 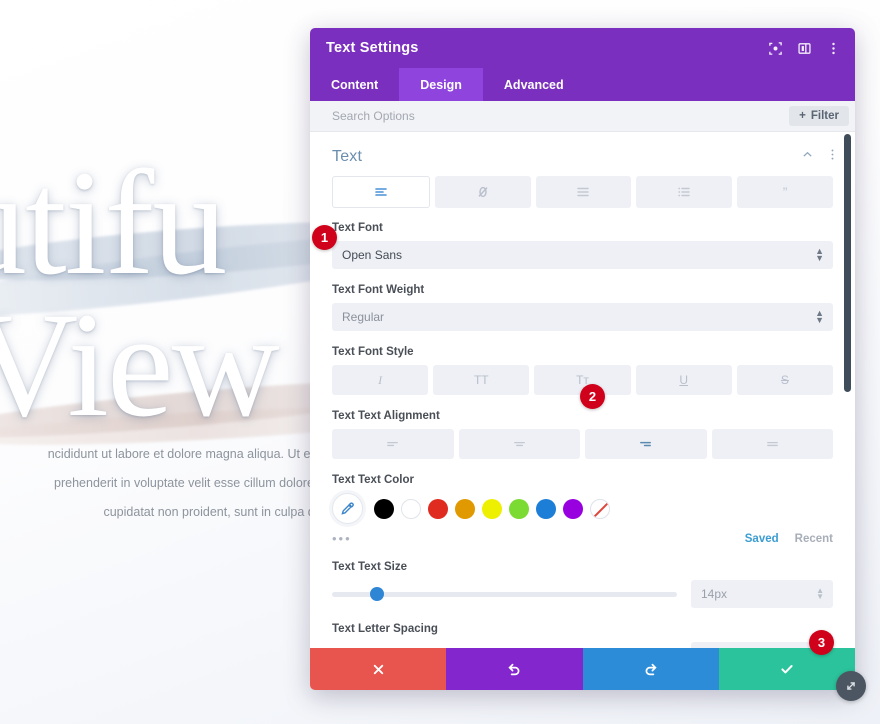 I want to click on settings-scrollbar-track, so click(x=848, y=390).